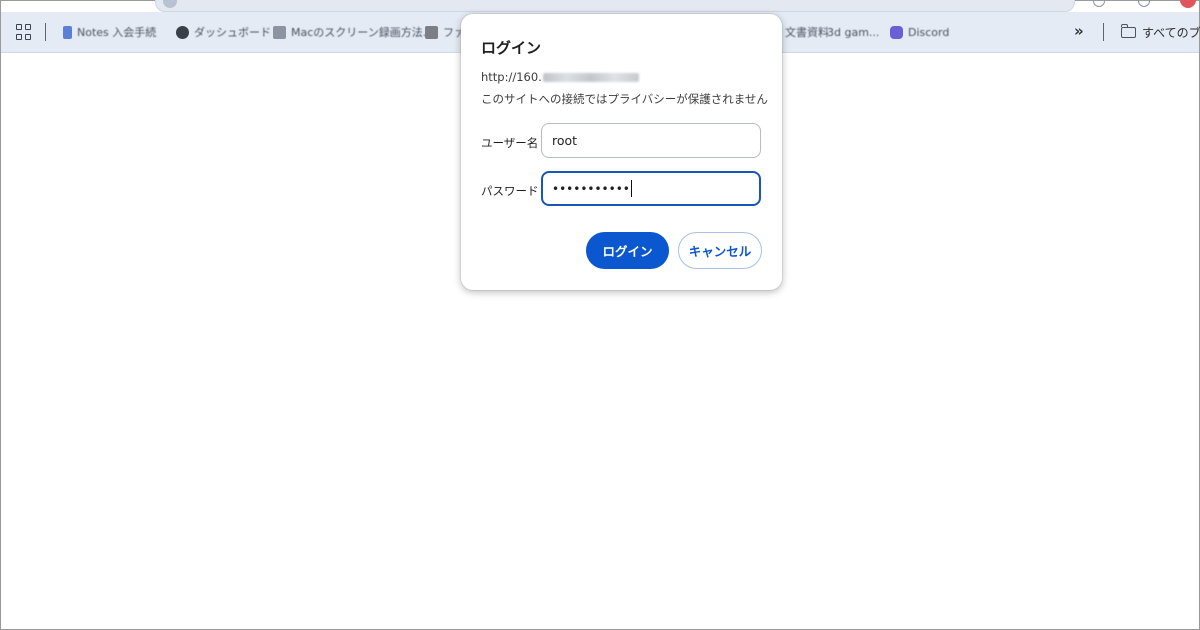 The image size is (1200, 630). What do you see at coordinates (807, 32) in the screenshot?
I see `bookmark-item: 文書資料` at bounding box center [807, 32].